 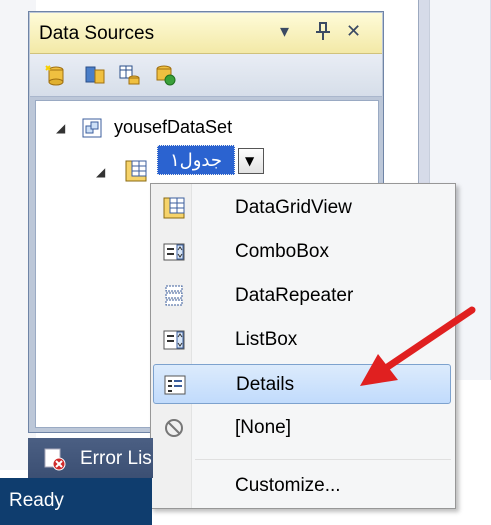 I want to click on datarepeater-icon, so click(x=174, y=295).